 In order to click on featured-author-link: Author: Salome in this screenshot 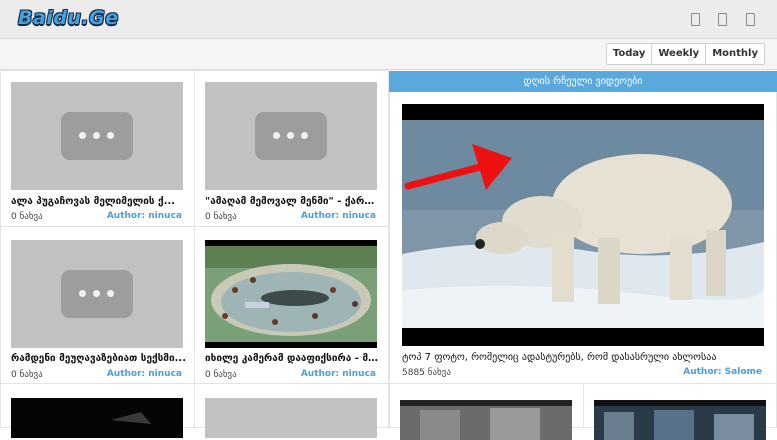, I will do `click(722, 372)`.